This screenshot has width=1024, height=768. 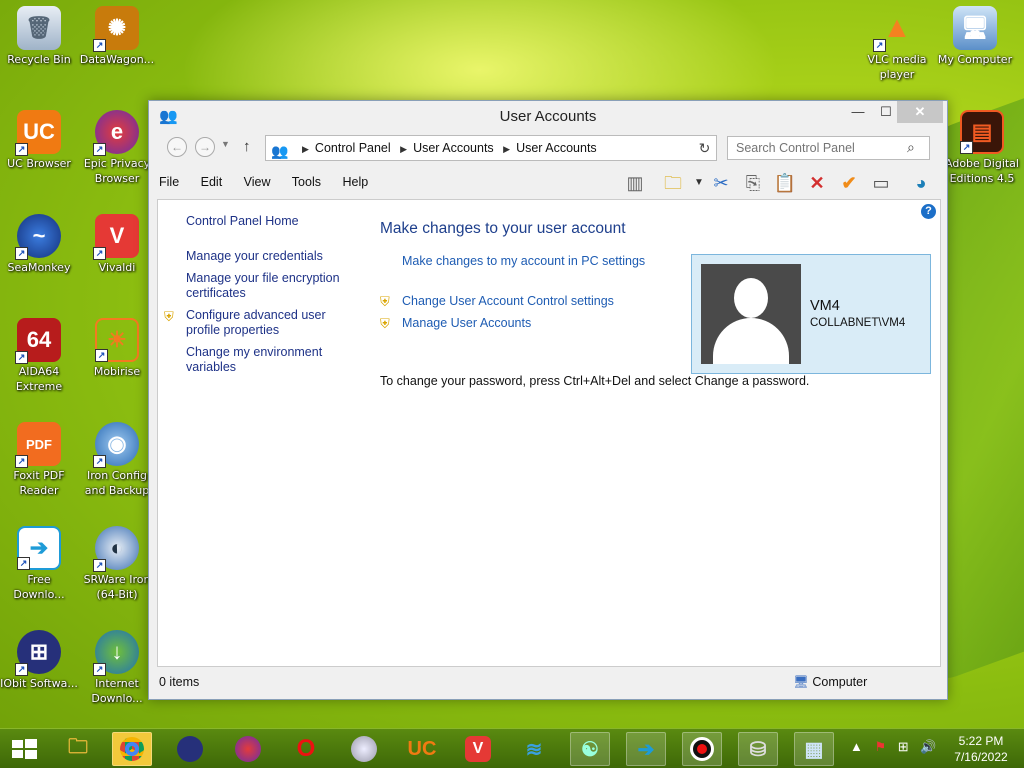 I want to click on epic-taskbar-icon, so click(x=248, y=749).